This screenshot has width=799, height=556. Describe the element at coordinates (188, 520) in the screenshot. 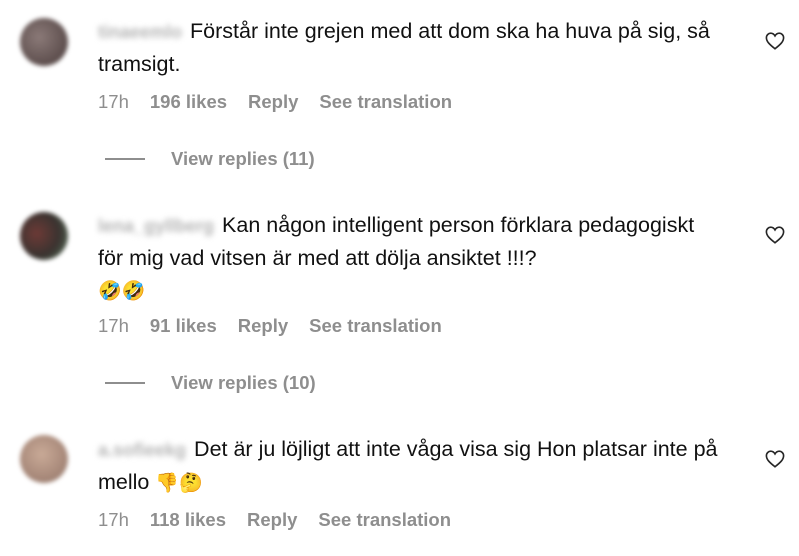

I see `likes-count: 118 likes` at that location.